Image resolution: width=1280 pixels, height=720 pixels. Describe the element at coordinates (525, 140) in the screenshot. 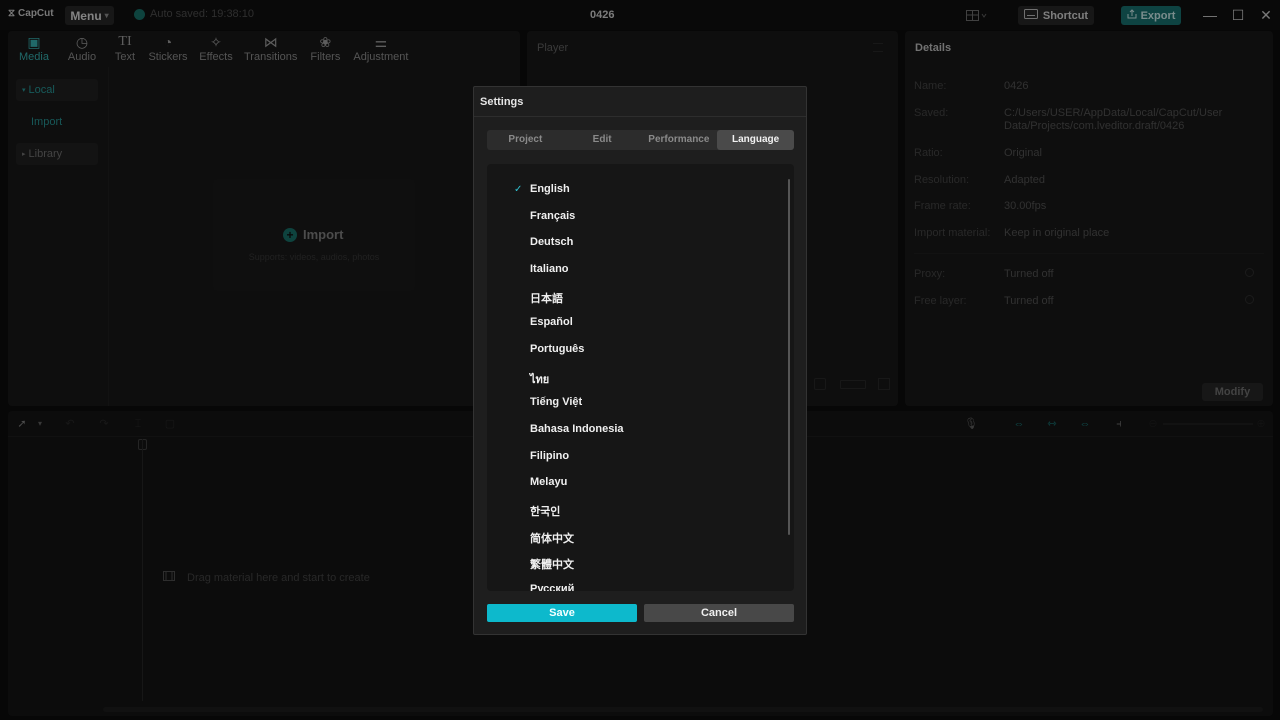

I see `tab-project: Project` at that location.